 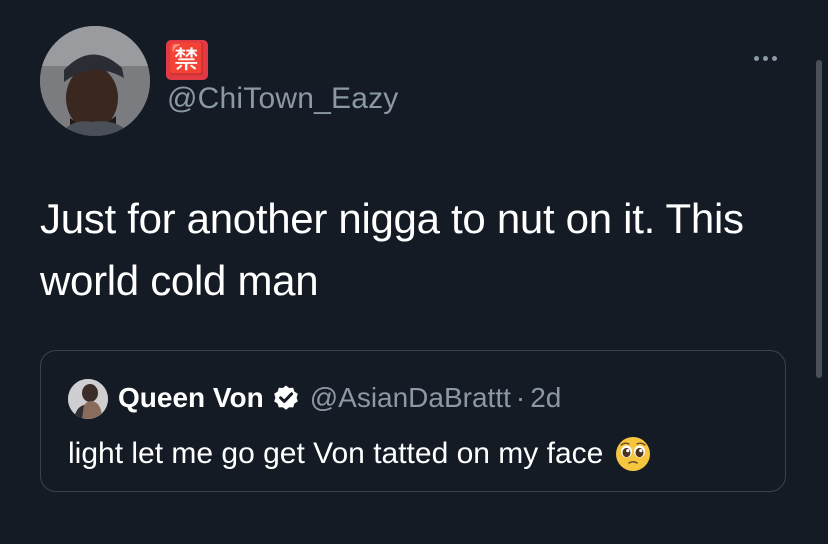 I want to click on quoted-tweet-timestamp: 2d, so click(x=545, y=398).